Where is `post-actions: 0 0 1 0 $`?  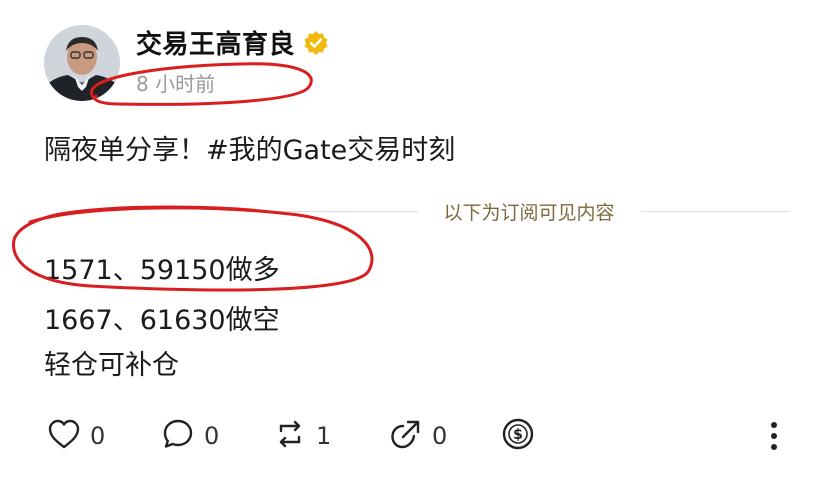
post-actions: 0 0 1 0 $ is located at coordinates (414, 435).